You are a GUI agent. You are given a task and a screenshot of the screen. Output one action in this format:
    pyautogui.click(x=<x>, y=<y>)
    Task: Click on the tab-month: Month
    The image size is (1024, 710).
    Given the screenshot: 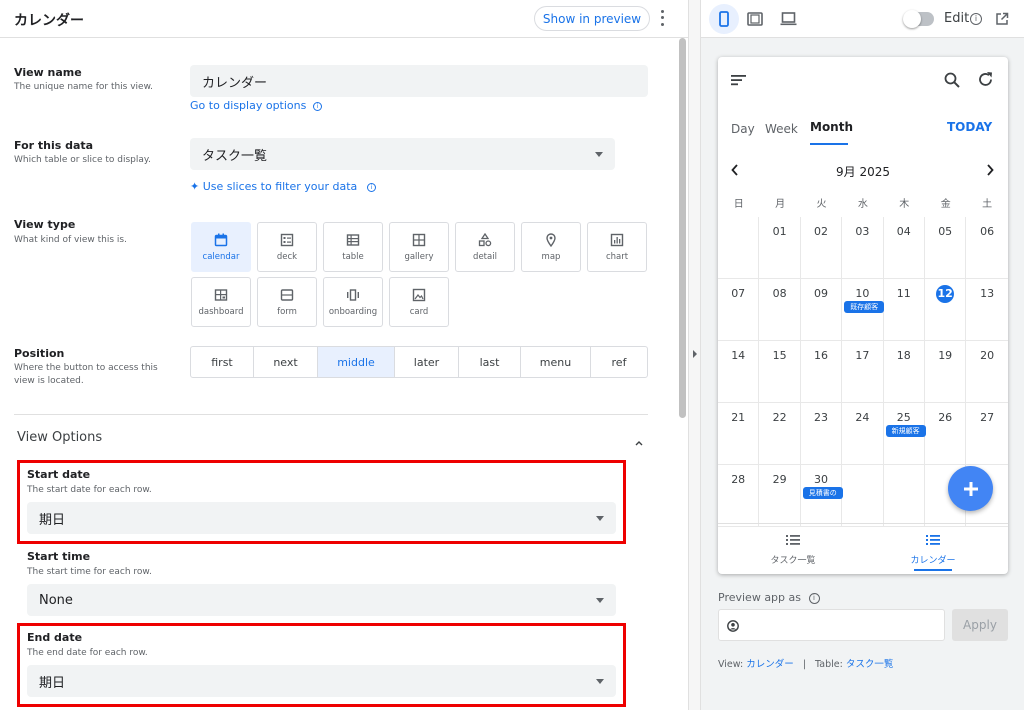 What is the action you would take?
    pyautogui.click(x=831, y=127)
    